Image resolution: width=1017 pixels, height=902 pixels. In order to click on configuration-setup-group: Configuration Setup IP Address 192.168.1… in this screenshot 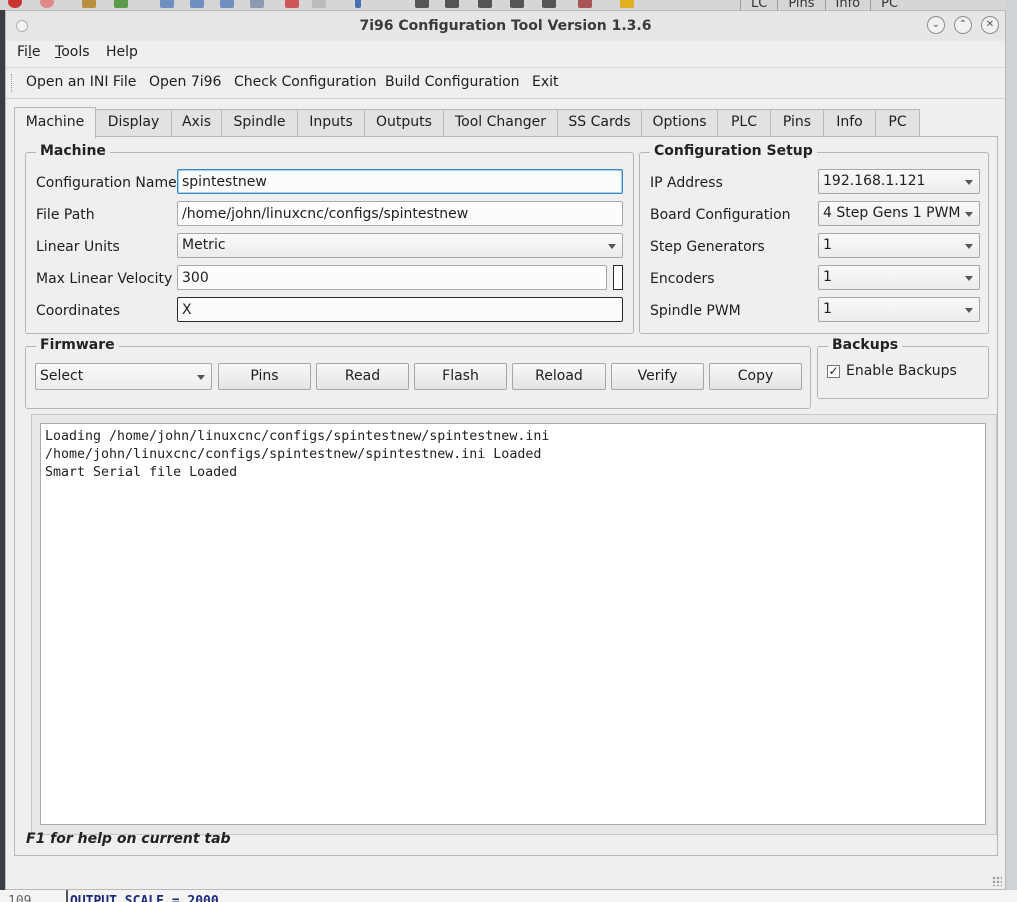, I will do `click(814, 238)`.